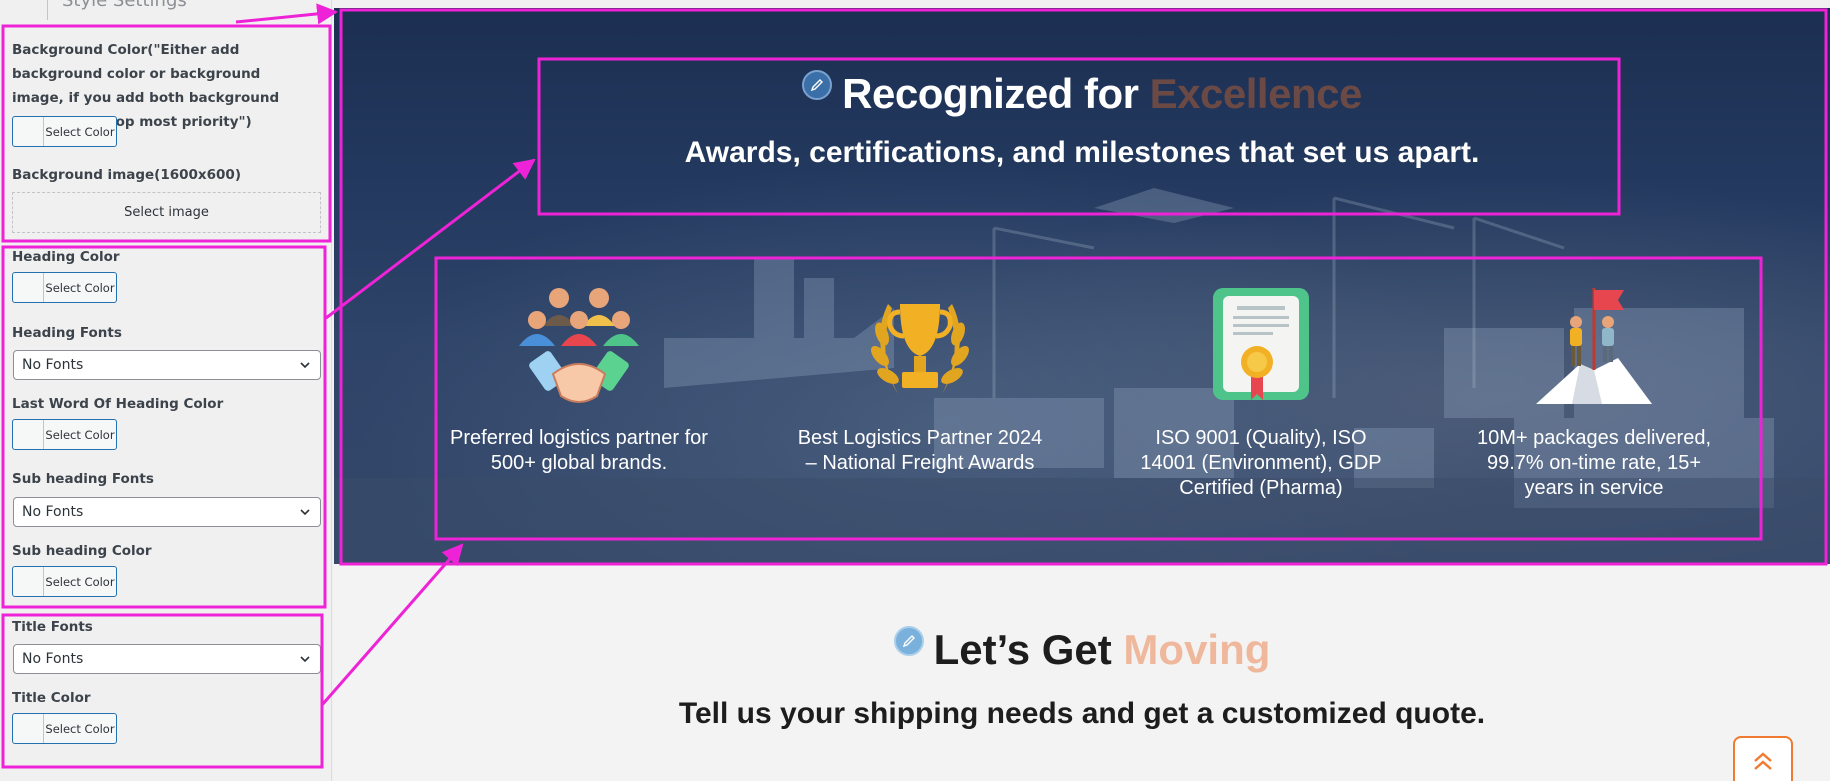 The height and width of the screenshot is (781, 1830). What do you see at coordinates (167, 659) in the screenshot?
I see `title-fonts-select: No Fonts` at bounding box center [167, 659].